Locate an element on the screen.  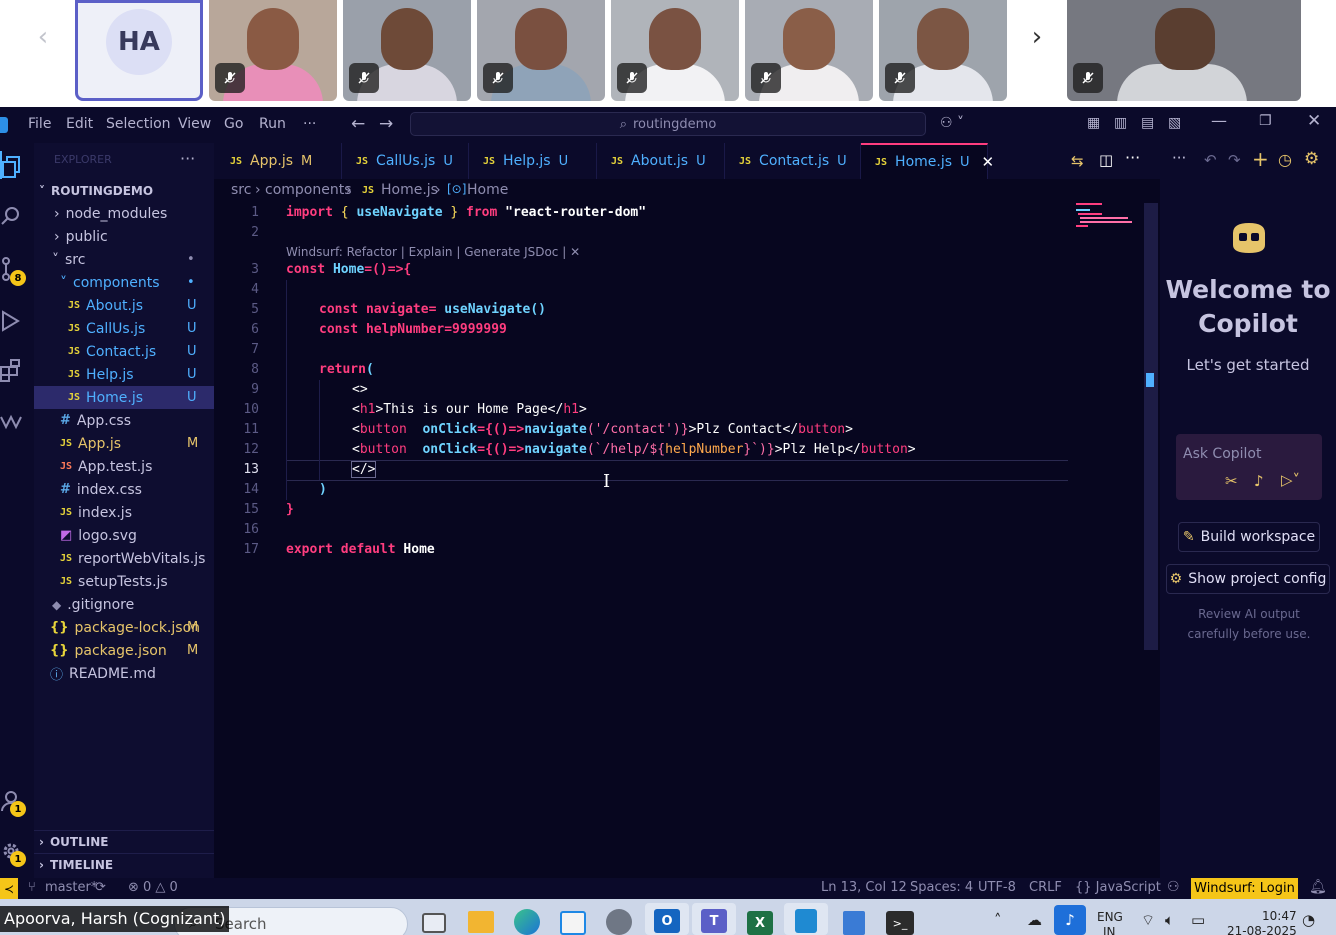
outlook-app-tile: O is located at coordinates (667, 919).